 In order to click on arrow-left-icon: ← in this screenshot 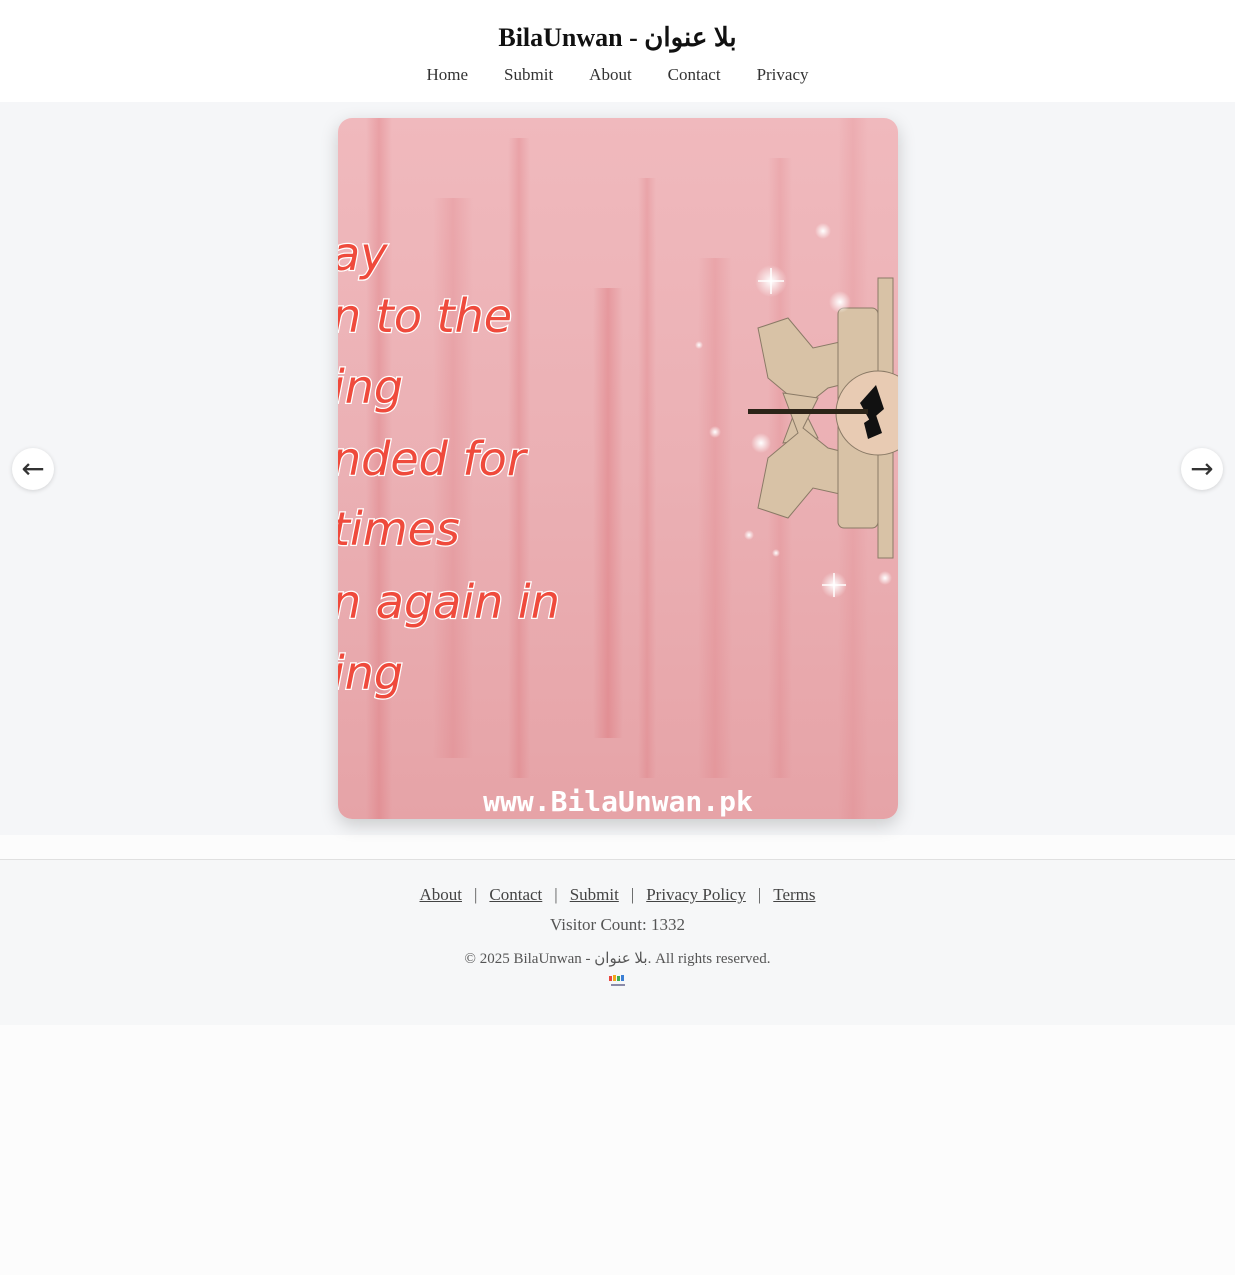, I will do `click(33, 468)`.